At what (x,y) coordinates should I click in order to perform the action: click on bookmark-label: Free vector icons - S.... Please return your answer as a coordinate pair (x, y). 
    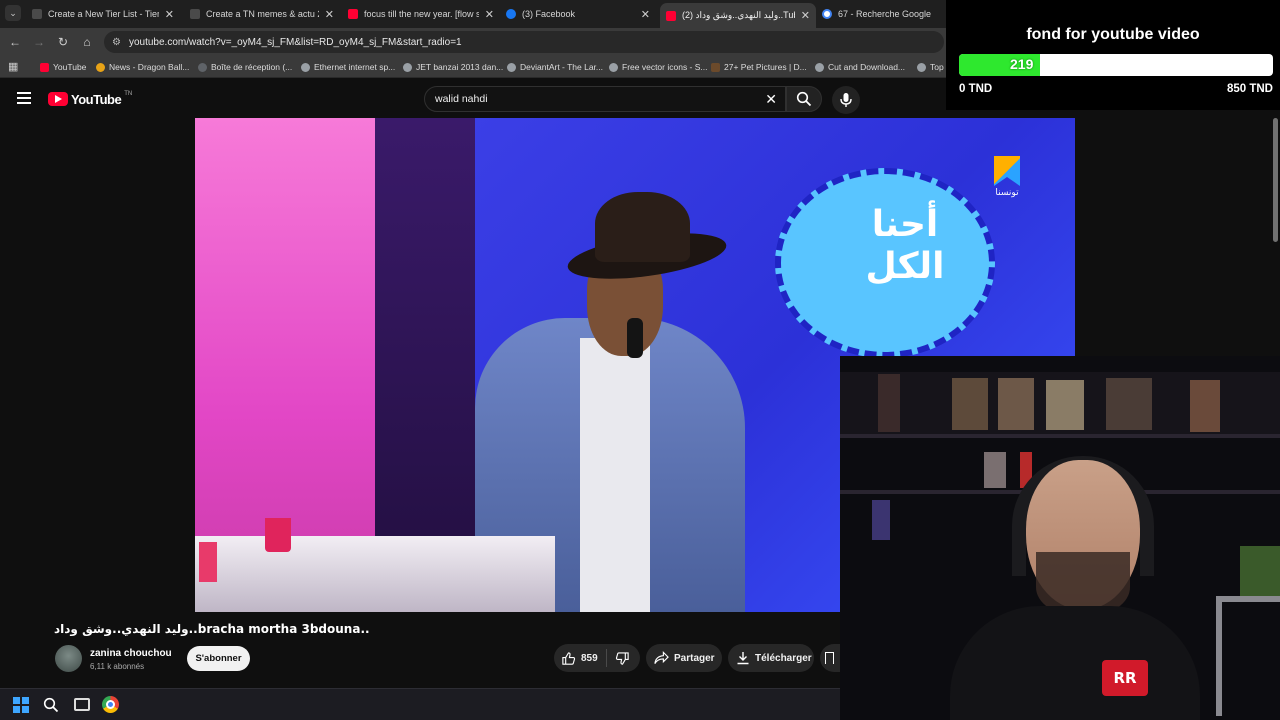
    Looking at the image, I should click on (665, 67).